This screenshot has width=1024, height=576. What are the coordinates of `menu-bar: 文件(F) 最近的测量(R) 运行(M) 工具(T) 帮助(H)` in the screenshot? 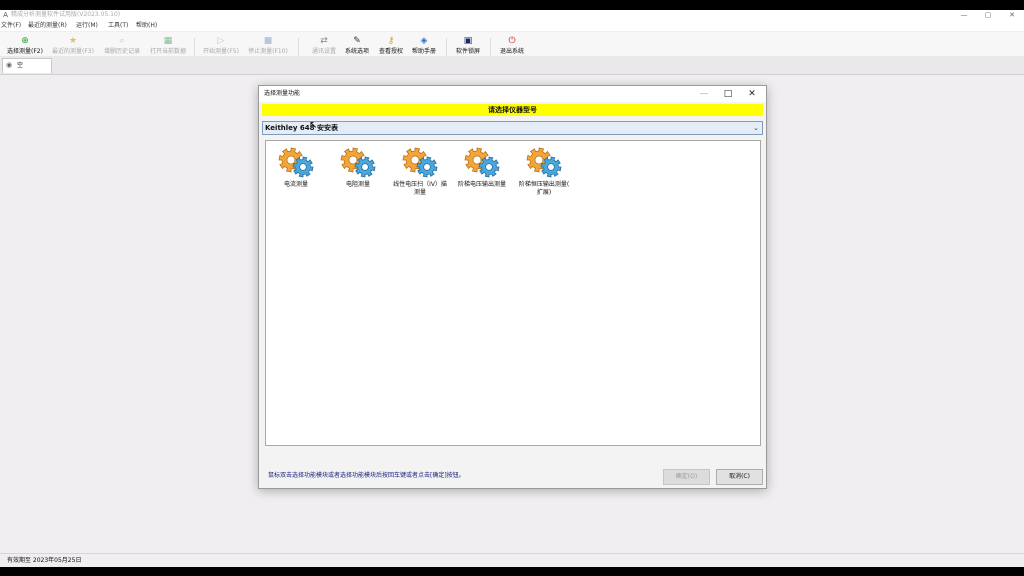 It's located at (512, 26).